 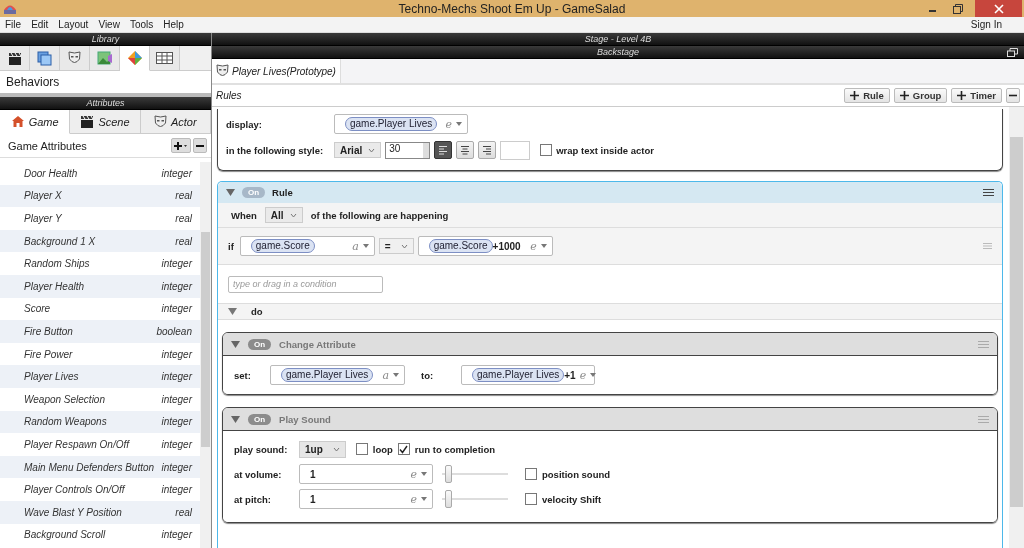 What do you see at coordinates (173, 24) in the screenshot?
I see `menu-item: Help` at bounding box center [173, 24].